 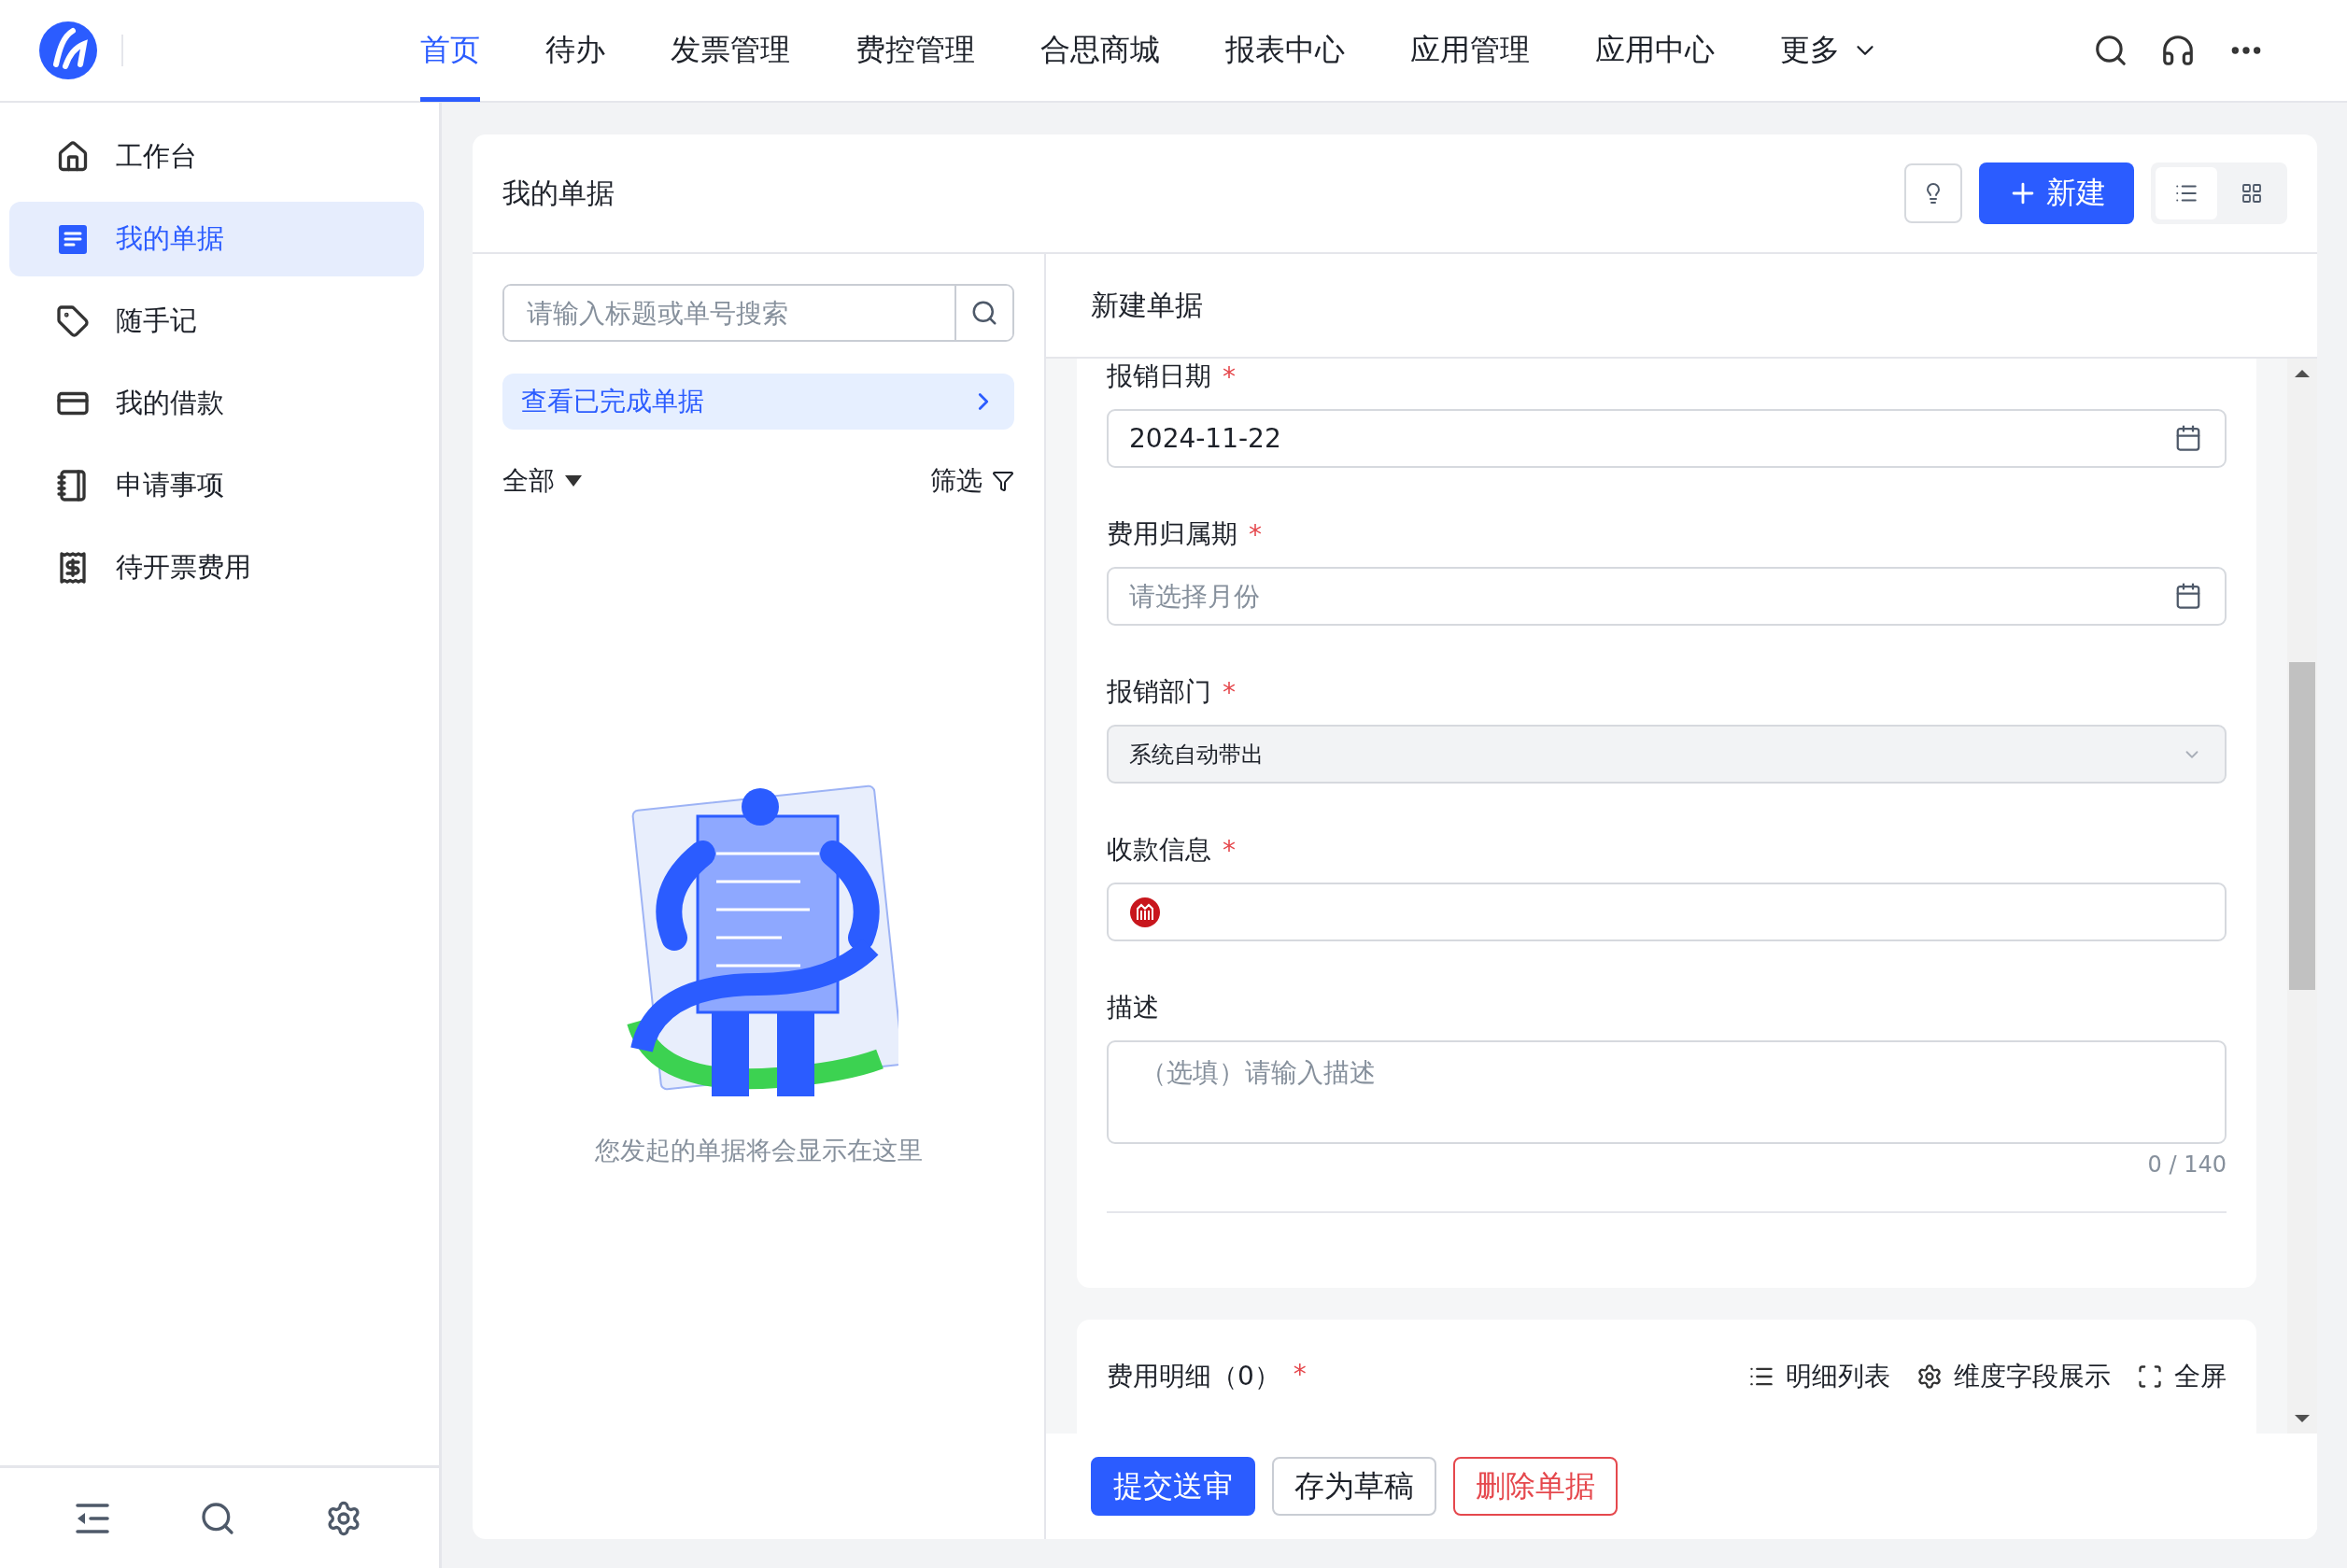 What do you see at coordinates (1470, 51) in the screenshot?
I see `nav-tab: 应用管理` at bounding box center [1470, 51].